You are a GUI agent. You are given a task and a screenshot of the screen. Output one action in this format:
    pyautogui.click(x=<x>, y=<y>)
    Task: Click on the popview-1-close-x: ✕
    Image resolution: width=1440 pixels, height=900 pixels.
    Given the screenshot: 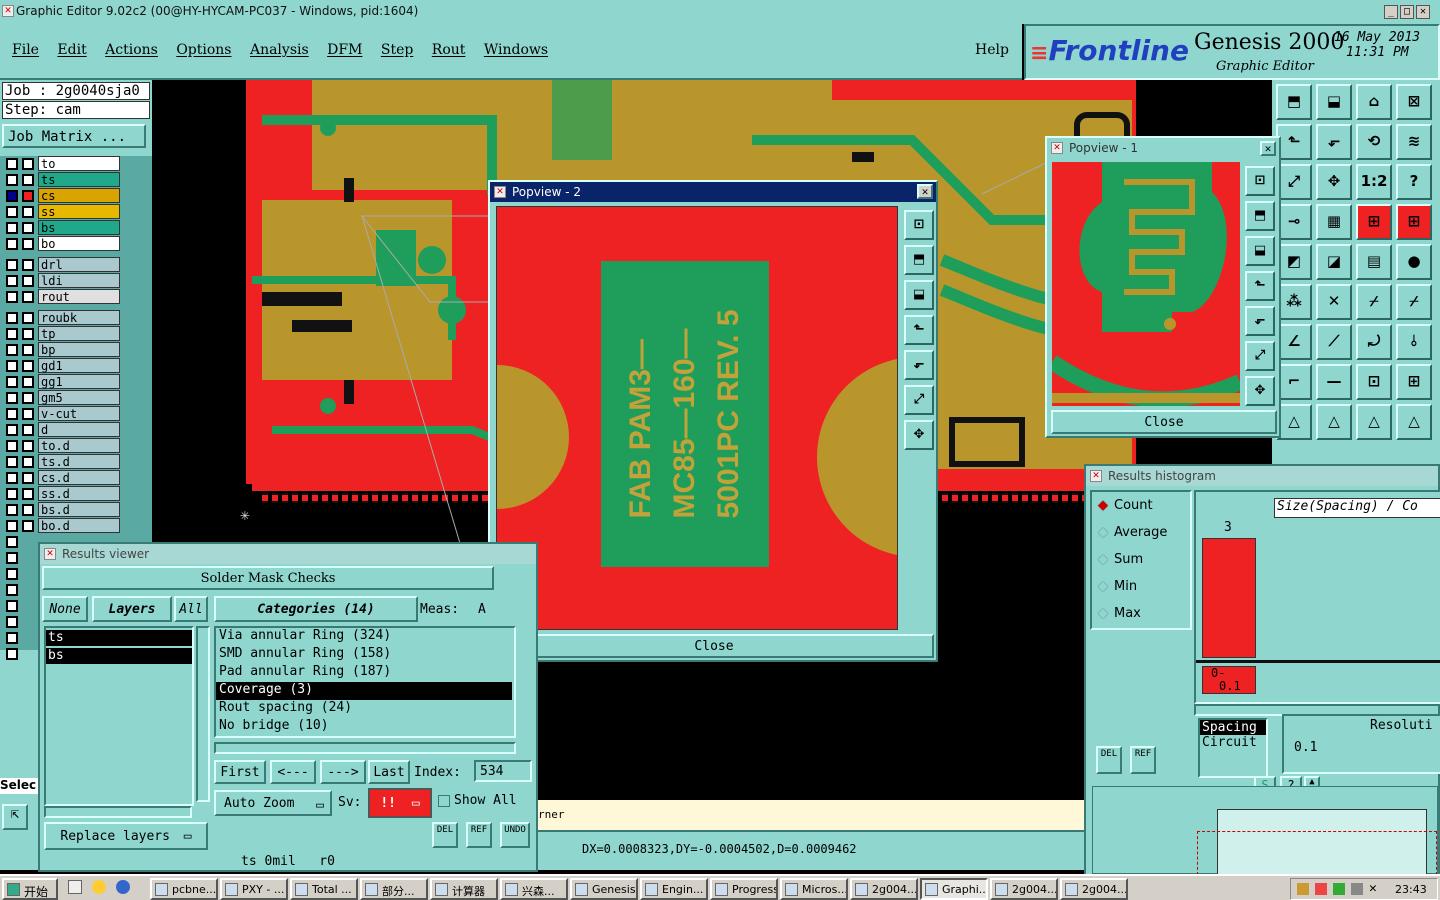 What is the action you would take?
    pyautogui.click(x=1268, y=148)
    